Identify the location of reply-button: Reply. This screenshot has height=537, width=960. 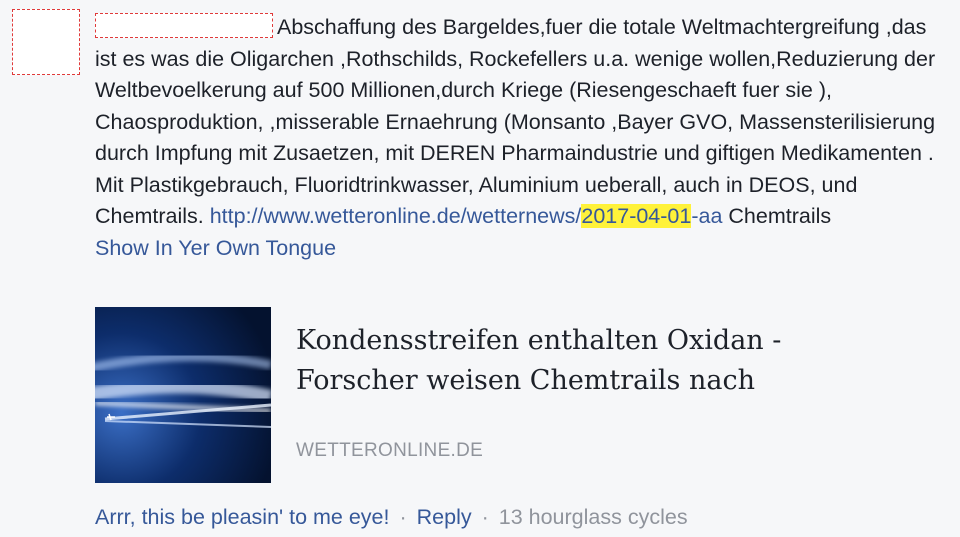
(444, 517).